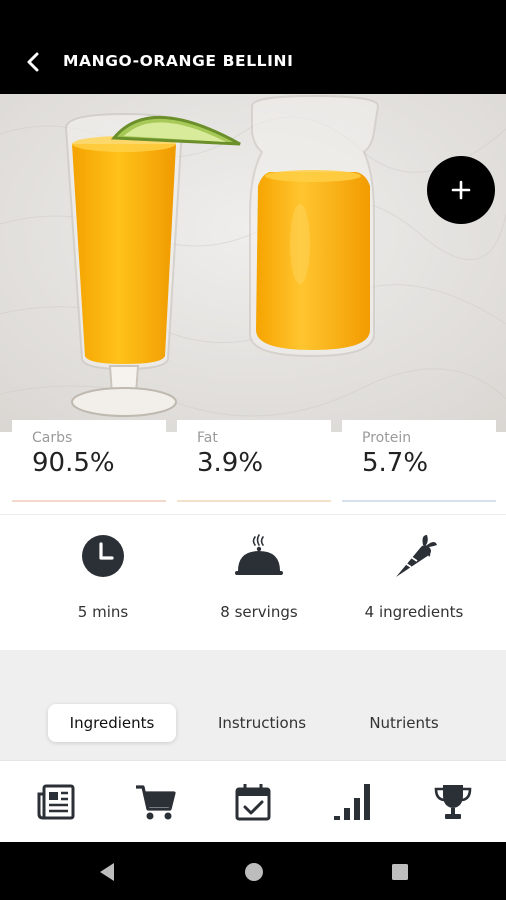 This screenshot has height=900, width=506. I want to click on back-triangle-icon, so click(107, 872).